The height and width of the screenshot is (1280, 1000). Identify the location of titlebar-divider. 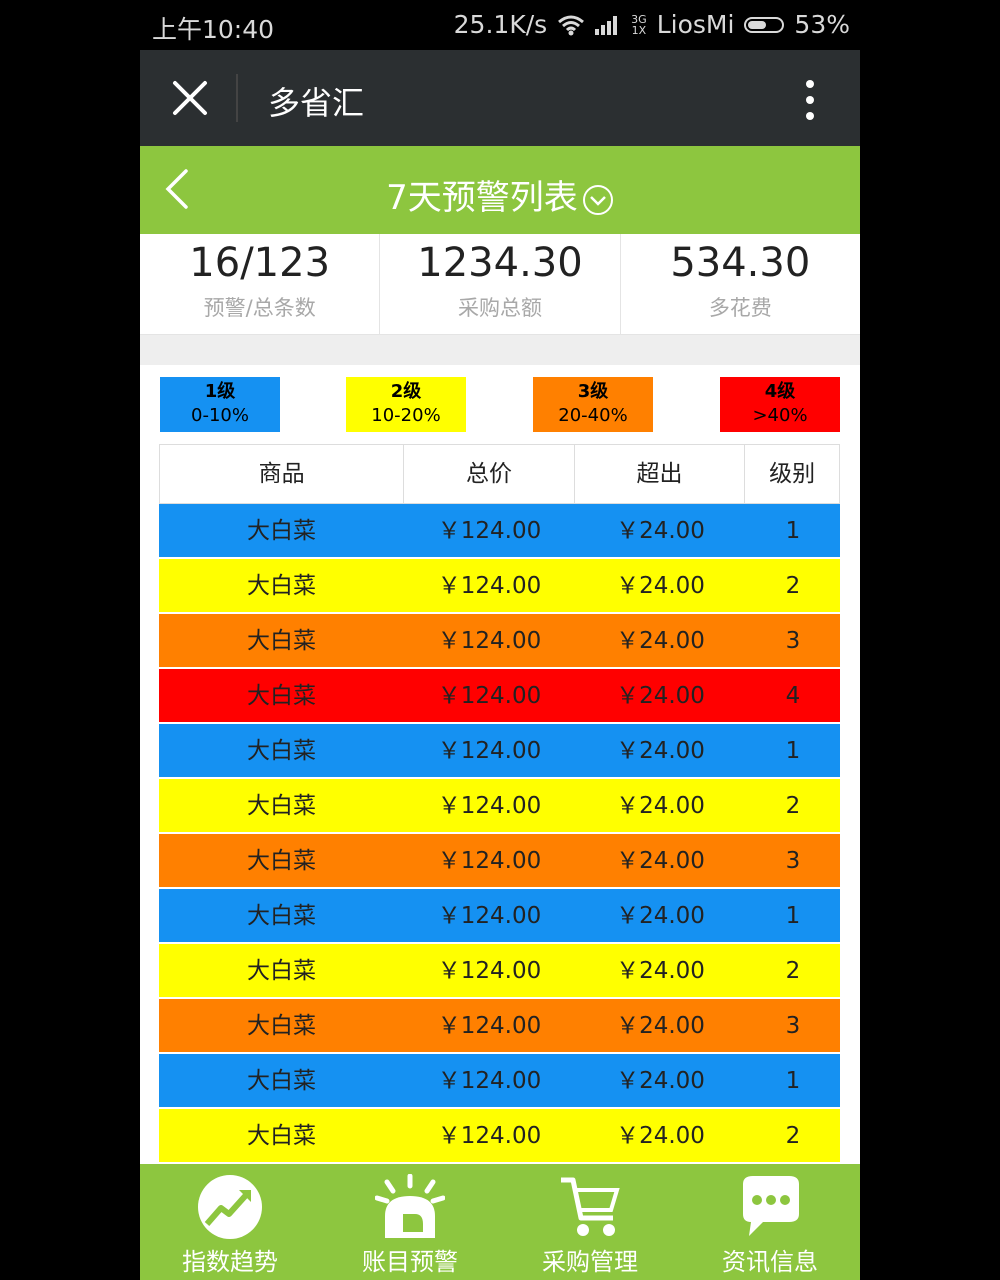
(237, 98).